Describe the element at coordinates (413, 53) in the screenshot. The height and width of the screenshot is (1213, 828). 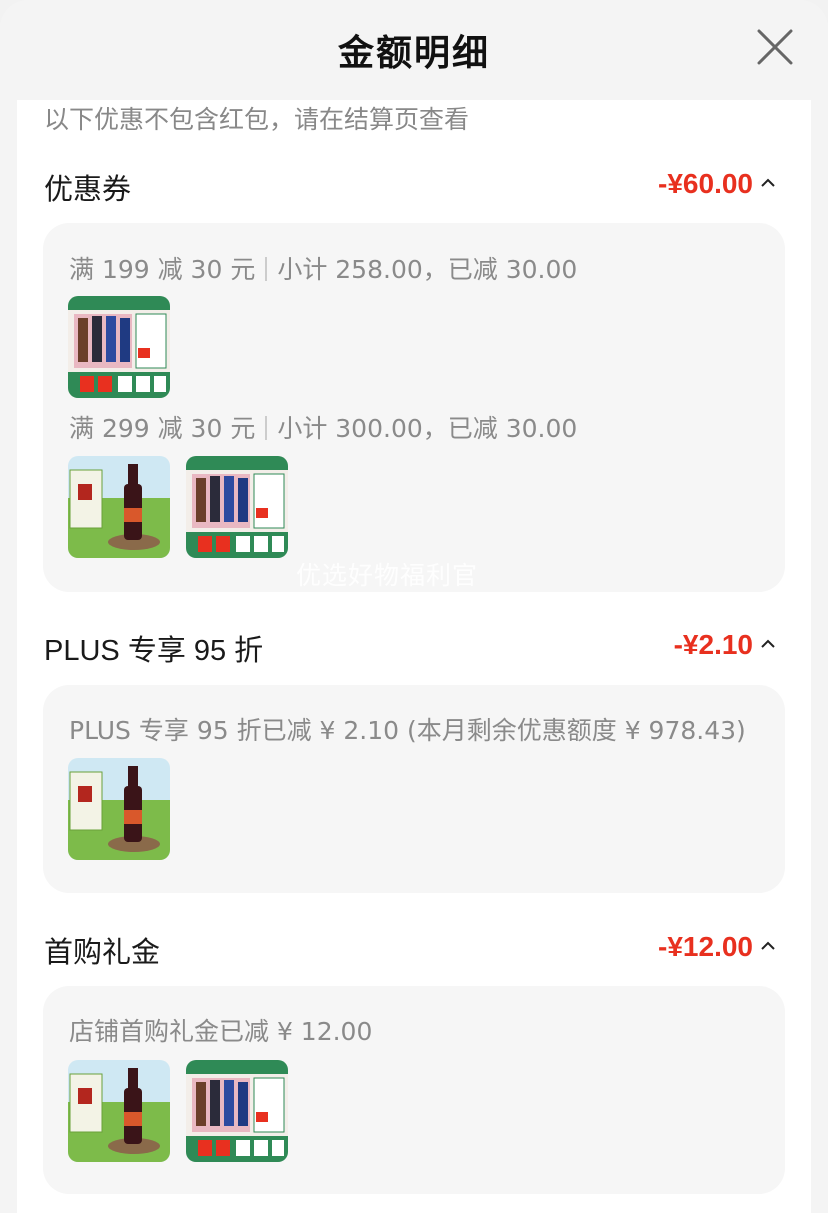
I see `page-title: 金额明细` at that location.